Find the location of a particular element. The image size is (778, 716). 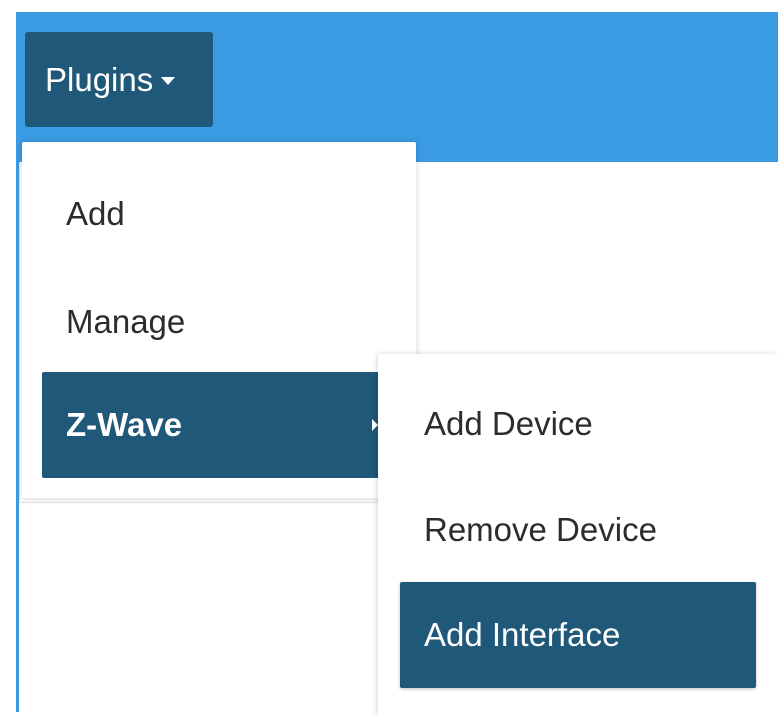

submenu-item-add-device: Add Device is located at coordinates (578, 424).